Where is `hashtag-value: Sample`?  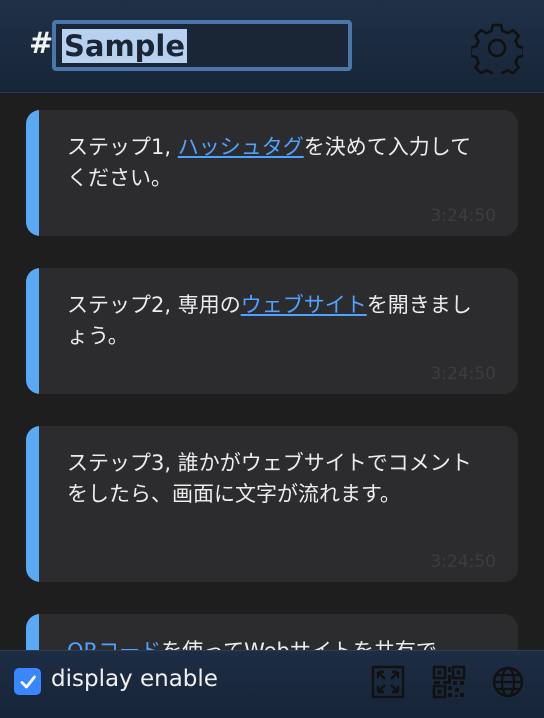
hashtag-value: Sample is located at coordinates (125, 45).